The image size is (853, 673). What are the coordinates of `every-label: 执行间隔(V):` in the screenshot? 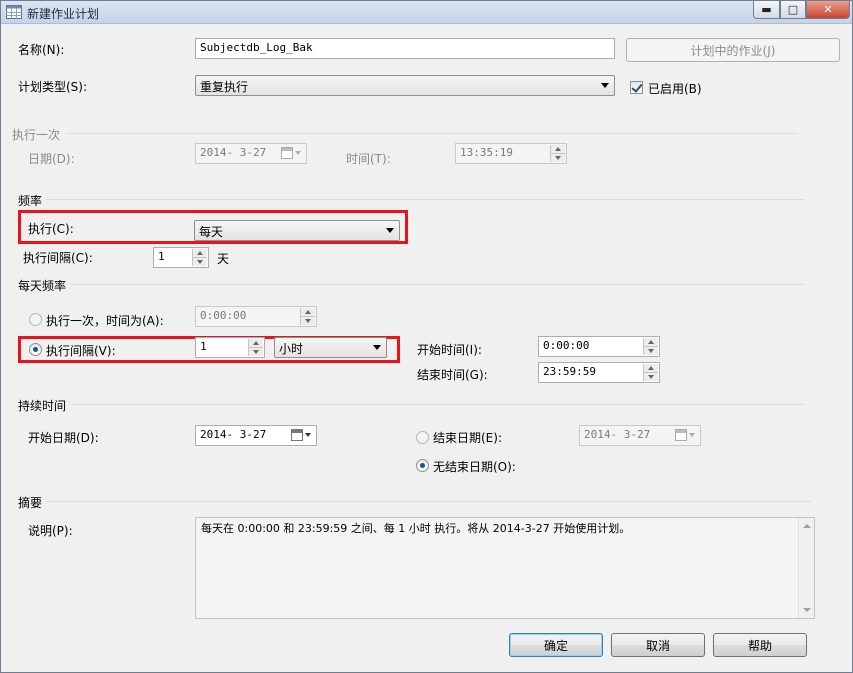 It's located at (81, 351).